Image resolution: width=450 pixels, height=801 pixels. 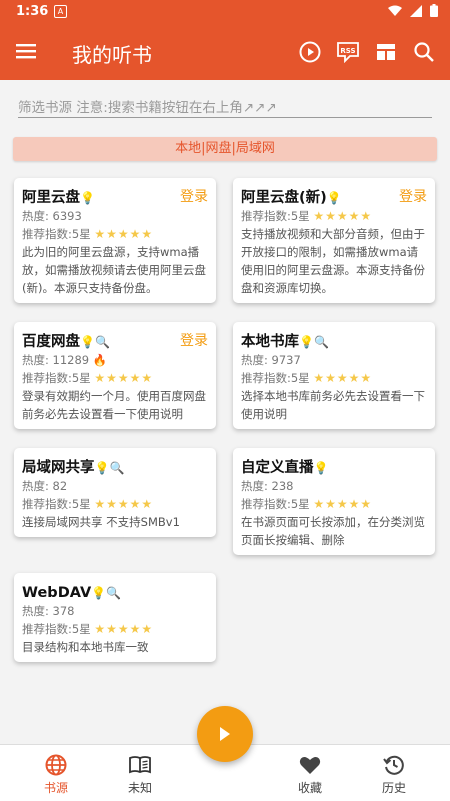 I want to click on source-name: 百度网盘, so click(x=51, y=341).